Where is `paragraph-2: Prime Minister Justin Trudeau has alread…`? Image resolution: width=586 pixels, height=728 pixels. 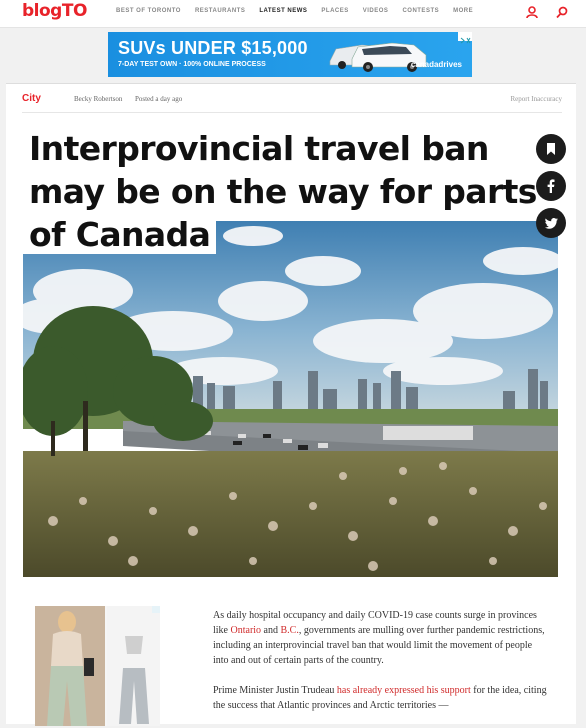 paragraph-2: Prime Minister Justin Trudeau has alread… is located at coordinates (380, 698).